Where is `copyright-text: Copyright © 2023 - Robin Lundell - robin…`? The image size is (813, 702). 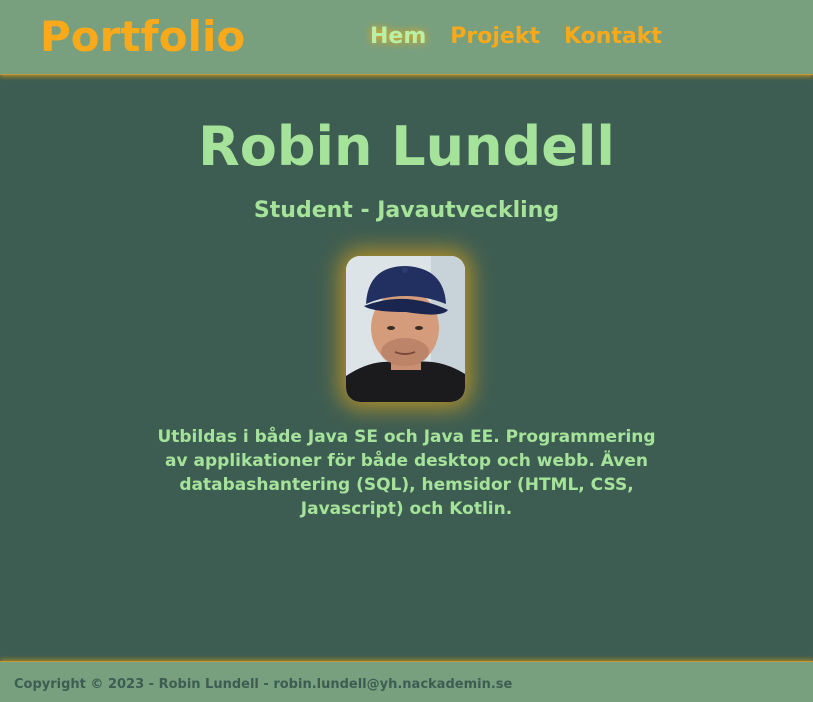 copyright-text: Copyright © 2023 - Robin Lundell - robin… is located at coordinates (263, 684).